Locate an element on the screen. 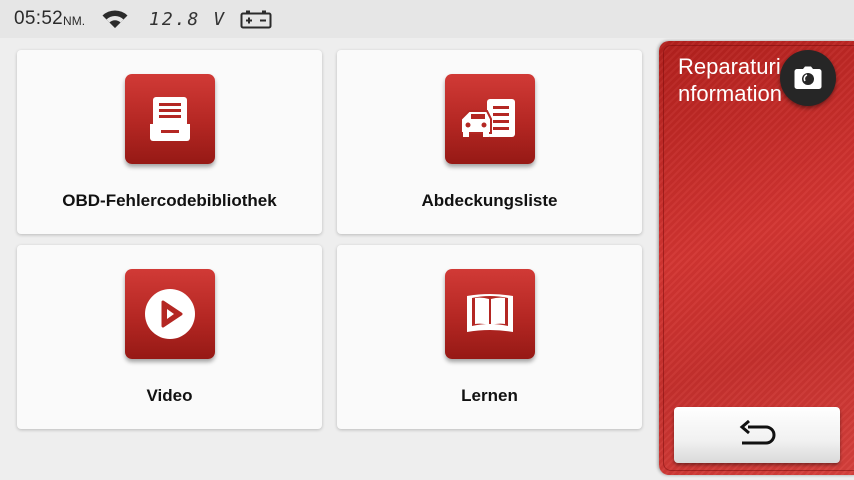 The image size is (854, 480). back-arrow-icon is located at coordinates (757, 432).